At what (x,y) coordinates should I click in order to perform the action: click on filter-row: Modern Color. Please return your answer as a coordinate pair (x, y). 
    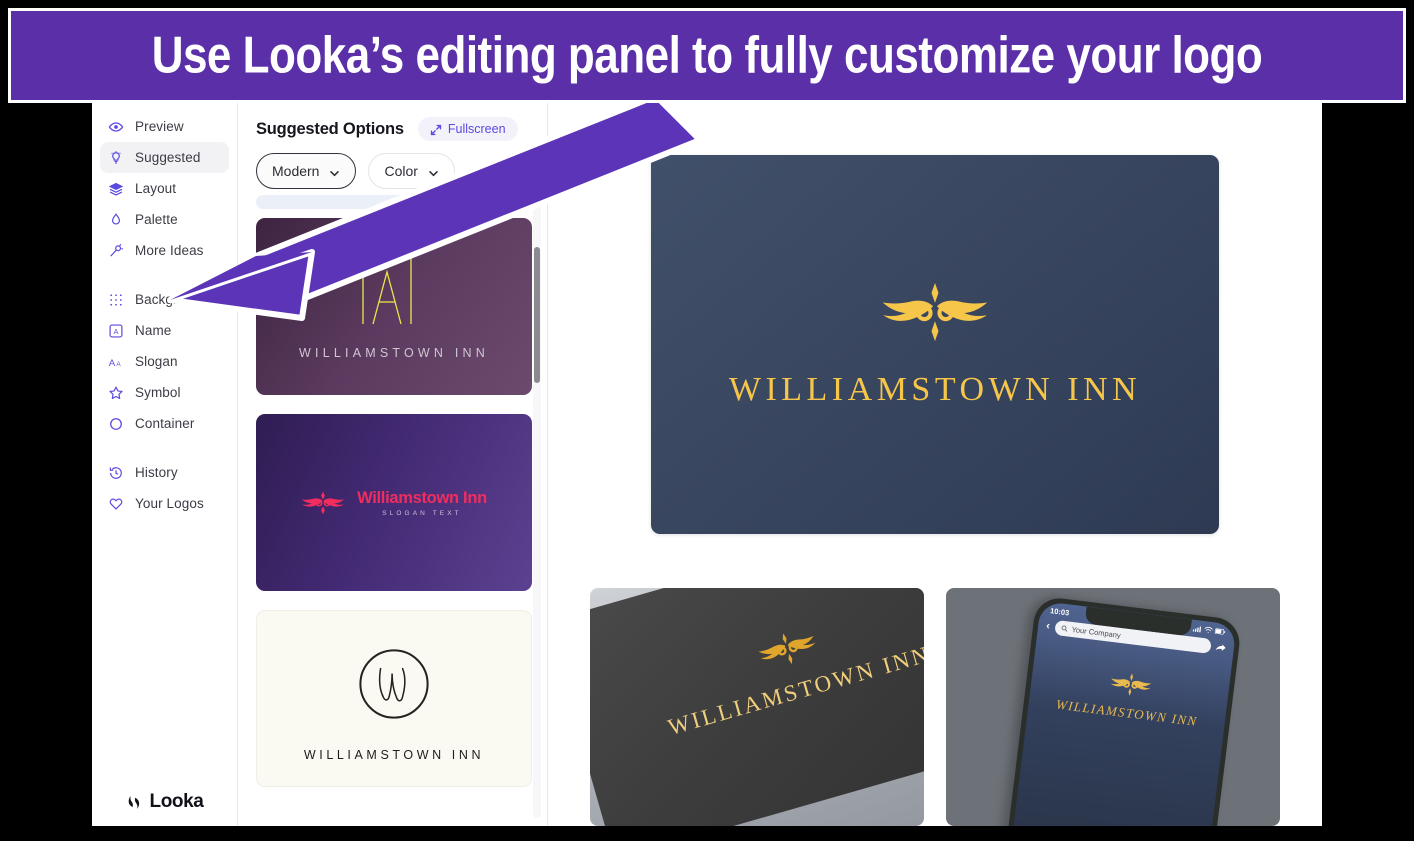
    Looking at the image, I should click on (392, 170).